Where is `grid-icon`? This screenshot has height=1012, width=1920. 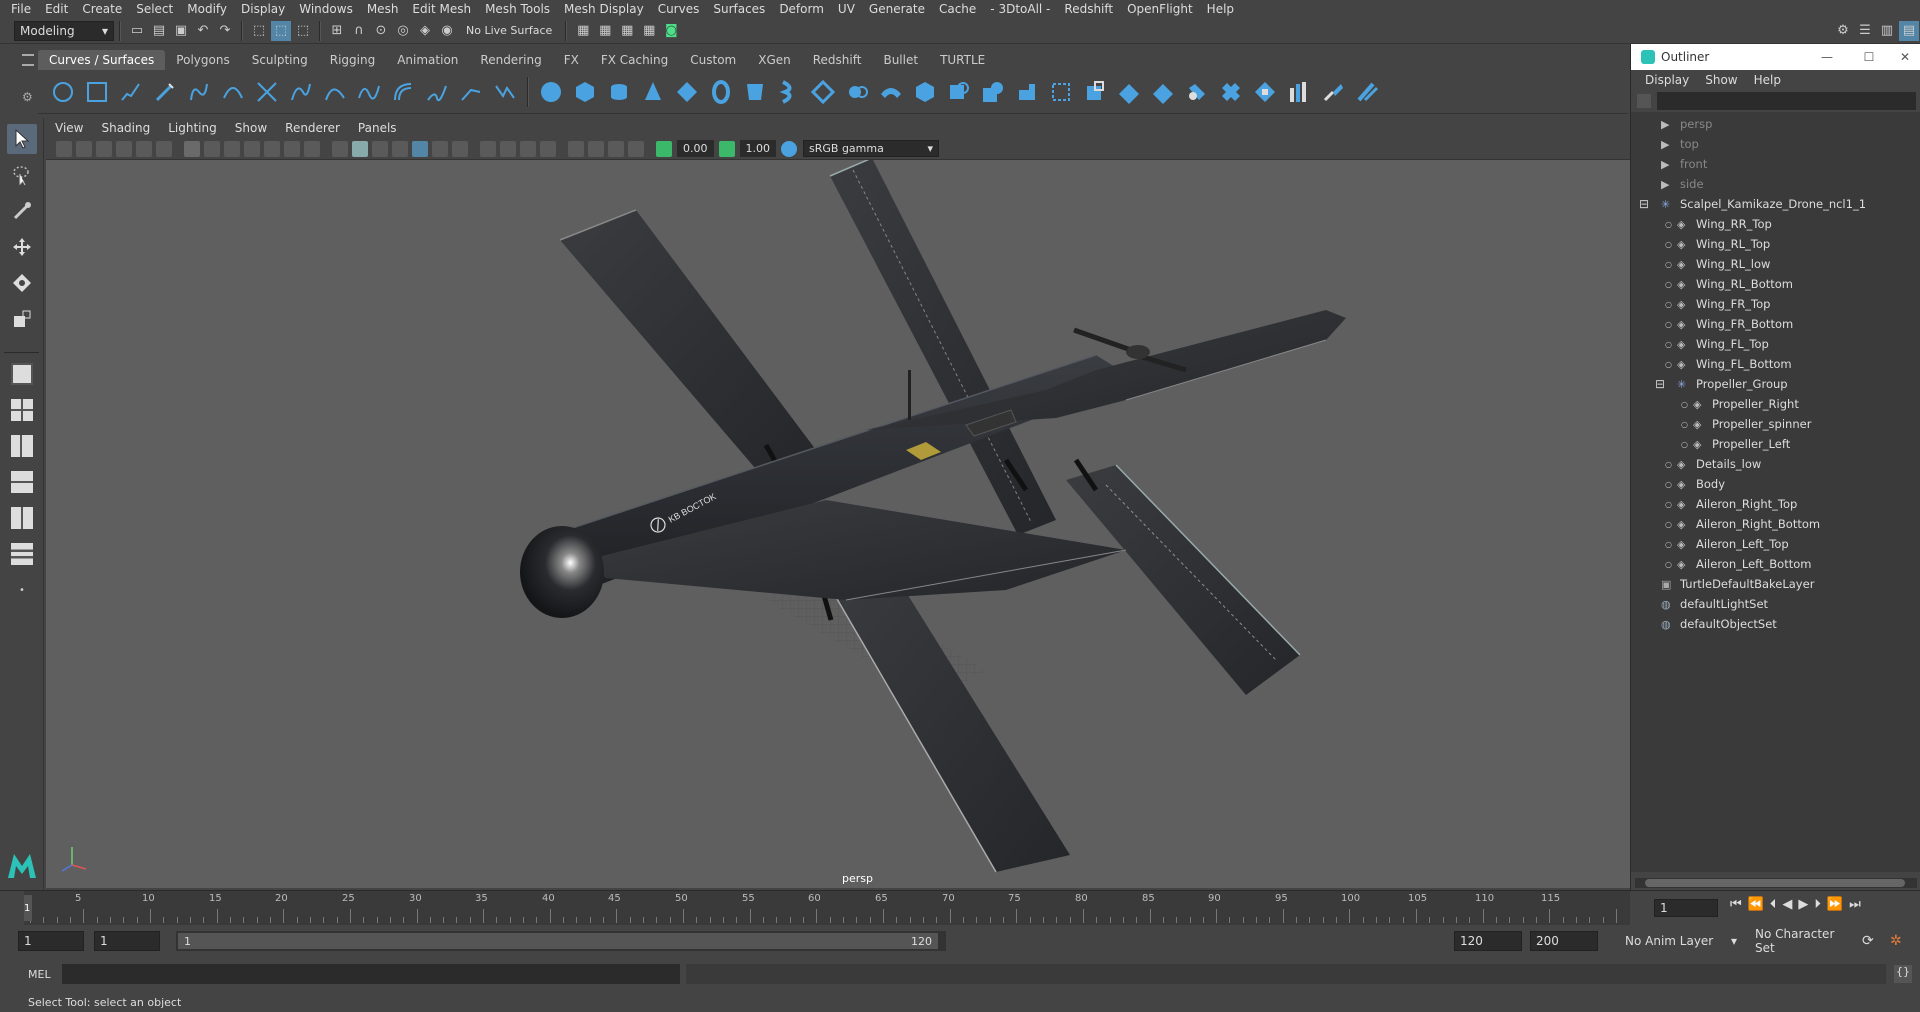 grid-icon is located at coordinates (192, 148).